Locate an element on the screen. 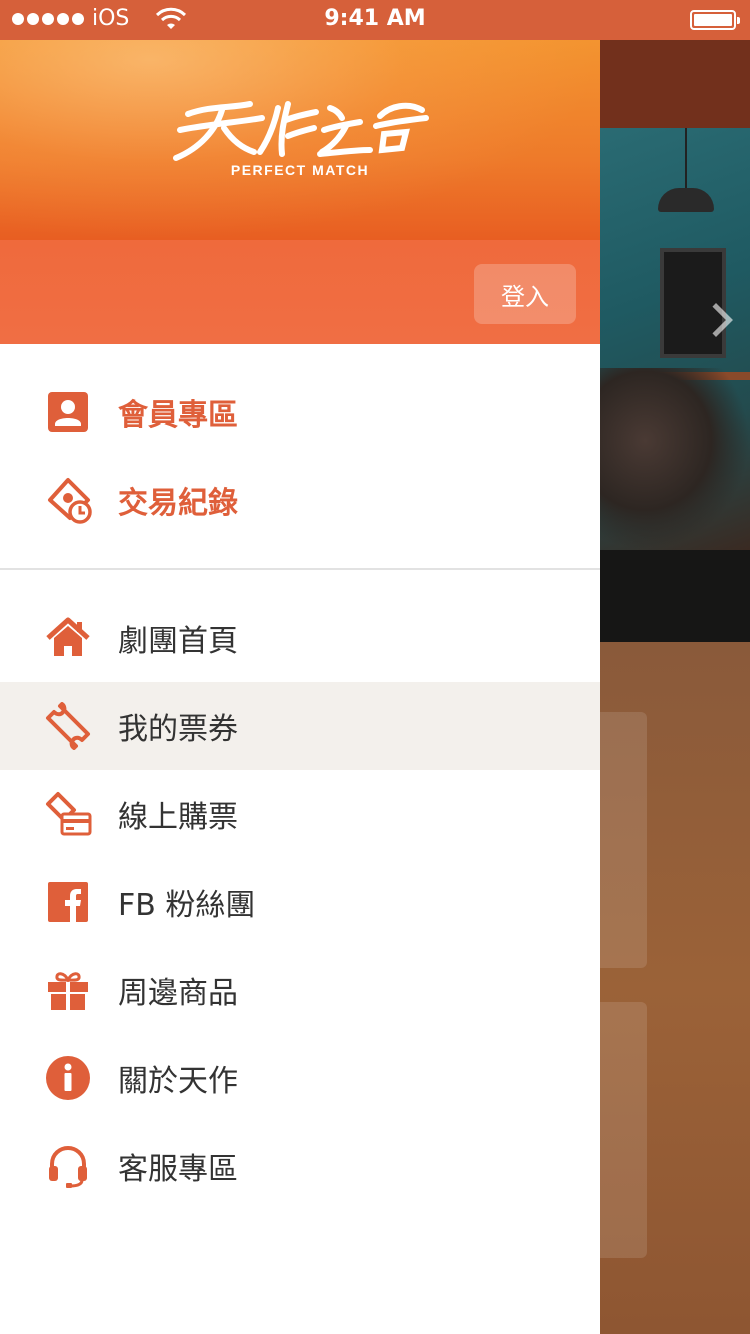  background-content-area is located at coordinates (675, 988).